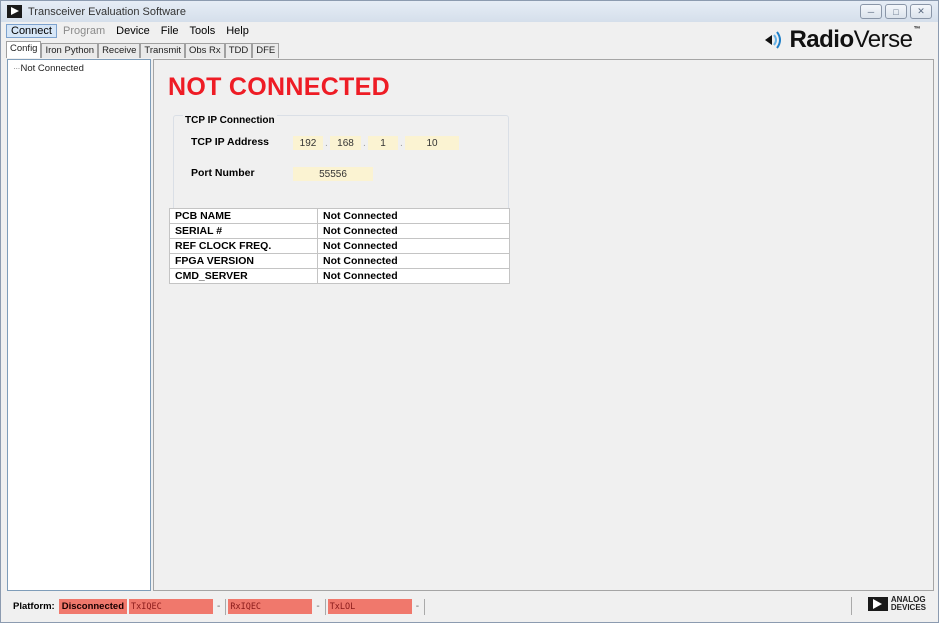 This screenshot has width=939, height=623. Describe the element at coordinates (279, 87) in the screenshot. I see `connection-status-heading: NOT CONNECTED` at that location.